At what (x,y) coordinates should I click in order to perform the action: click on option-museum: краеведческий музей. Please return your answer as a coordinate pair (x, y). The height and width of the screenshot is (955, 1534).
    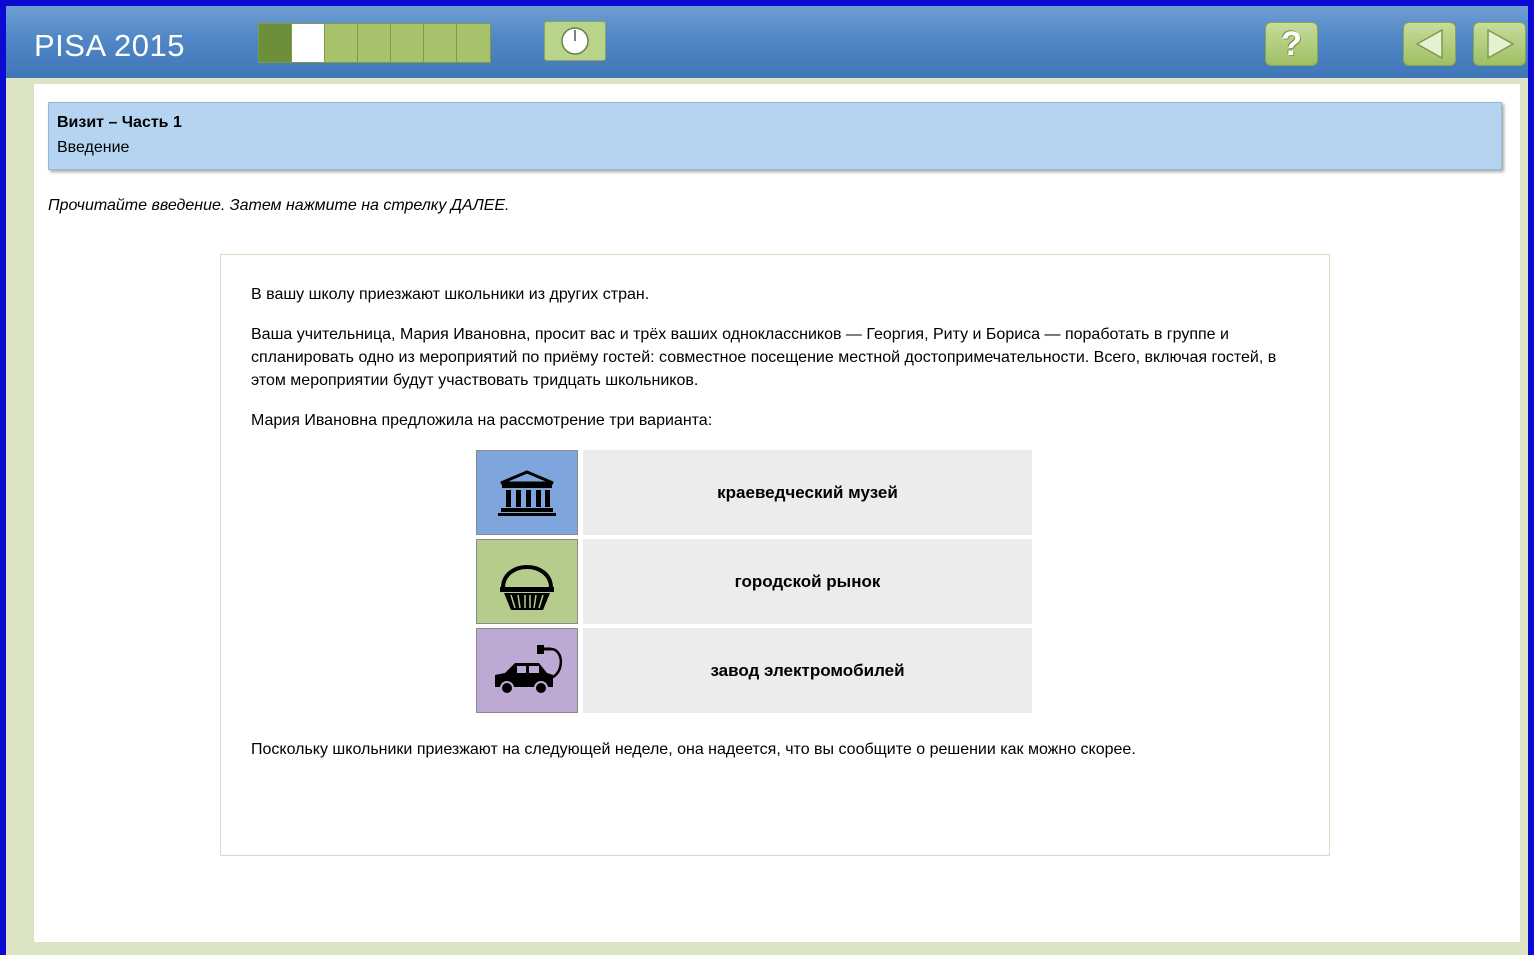
    Looking at the image, I should click on (754, 492).